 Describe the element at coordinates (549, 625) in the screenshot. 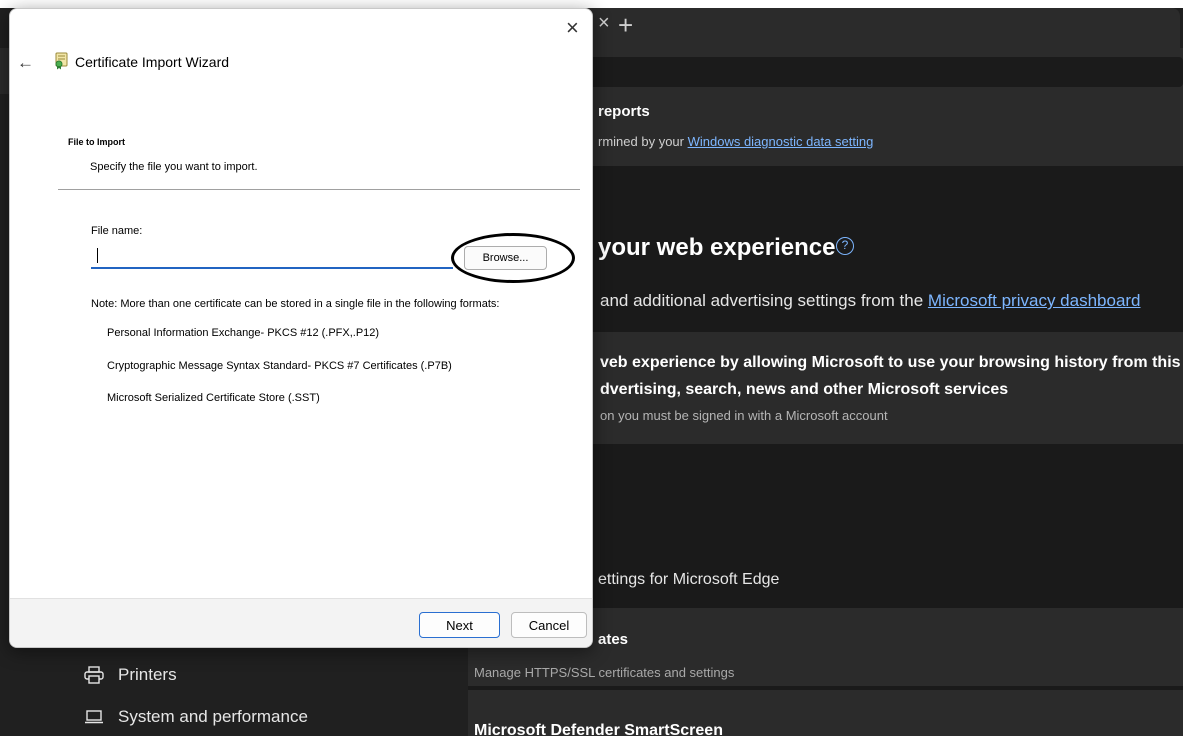

I see `cancel-button: Cancel` at that location.